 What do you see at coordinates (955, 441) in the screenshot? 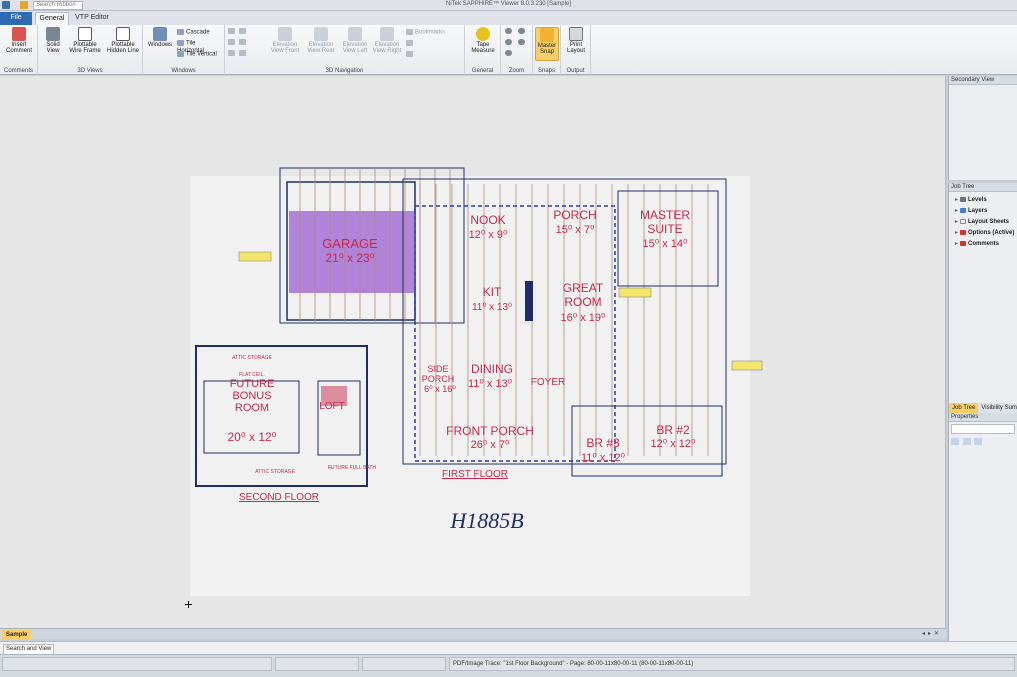
I see `categorized-icon` at bounding box center [955, 441].